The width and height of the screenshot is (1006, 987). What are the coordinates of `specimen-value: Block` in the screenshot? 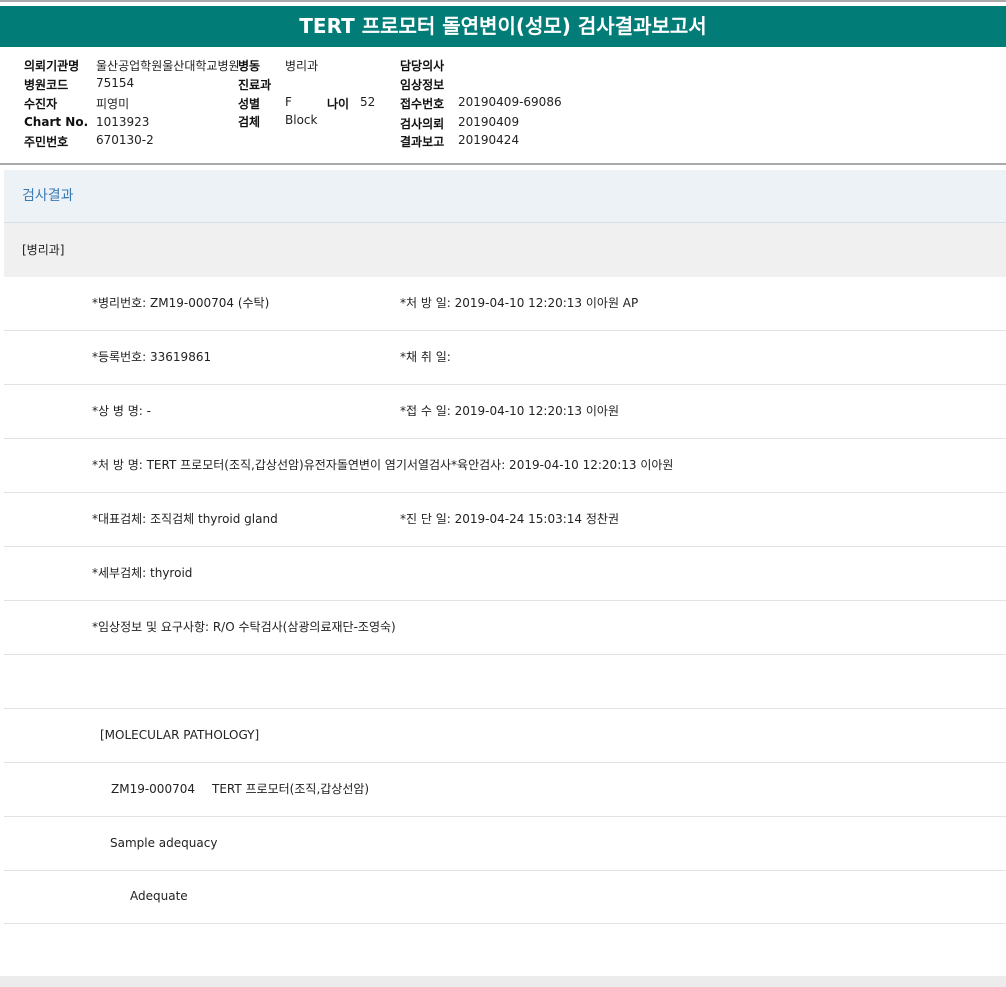 It's located at (301, 120).